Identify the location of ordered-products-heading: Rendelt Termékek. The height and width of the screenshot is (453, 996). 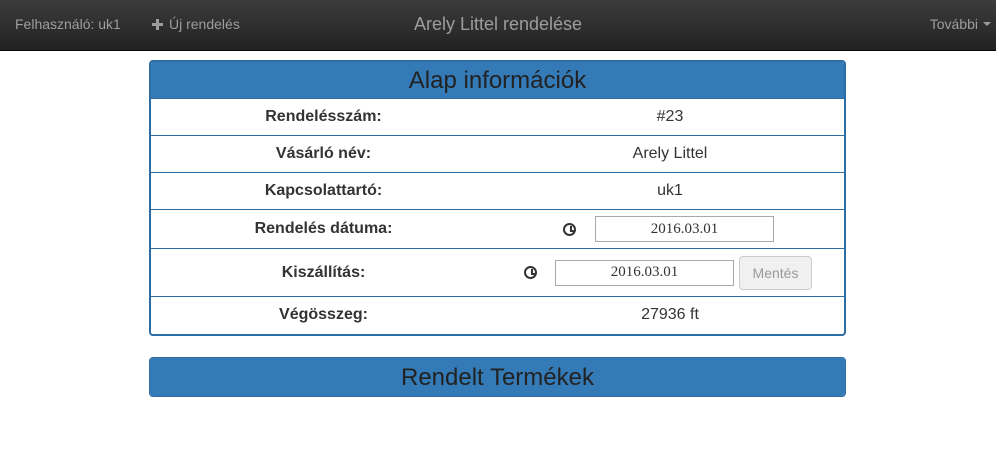
(497, 377).